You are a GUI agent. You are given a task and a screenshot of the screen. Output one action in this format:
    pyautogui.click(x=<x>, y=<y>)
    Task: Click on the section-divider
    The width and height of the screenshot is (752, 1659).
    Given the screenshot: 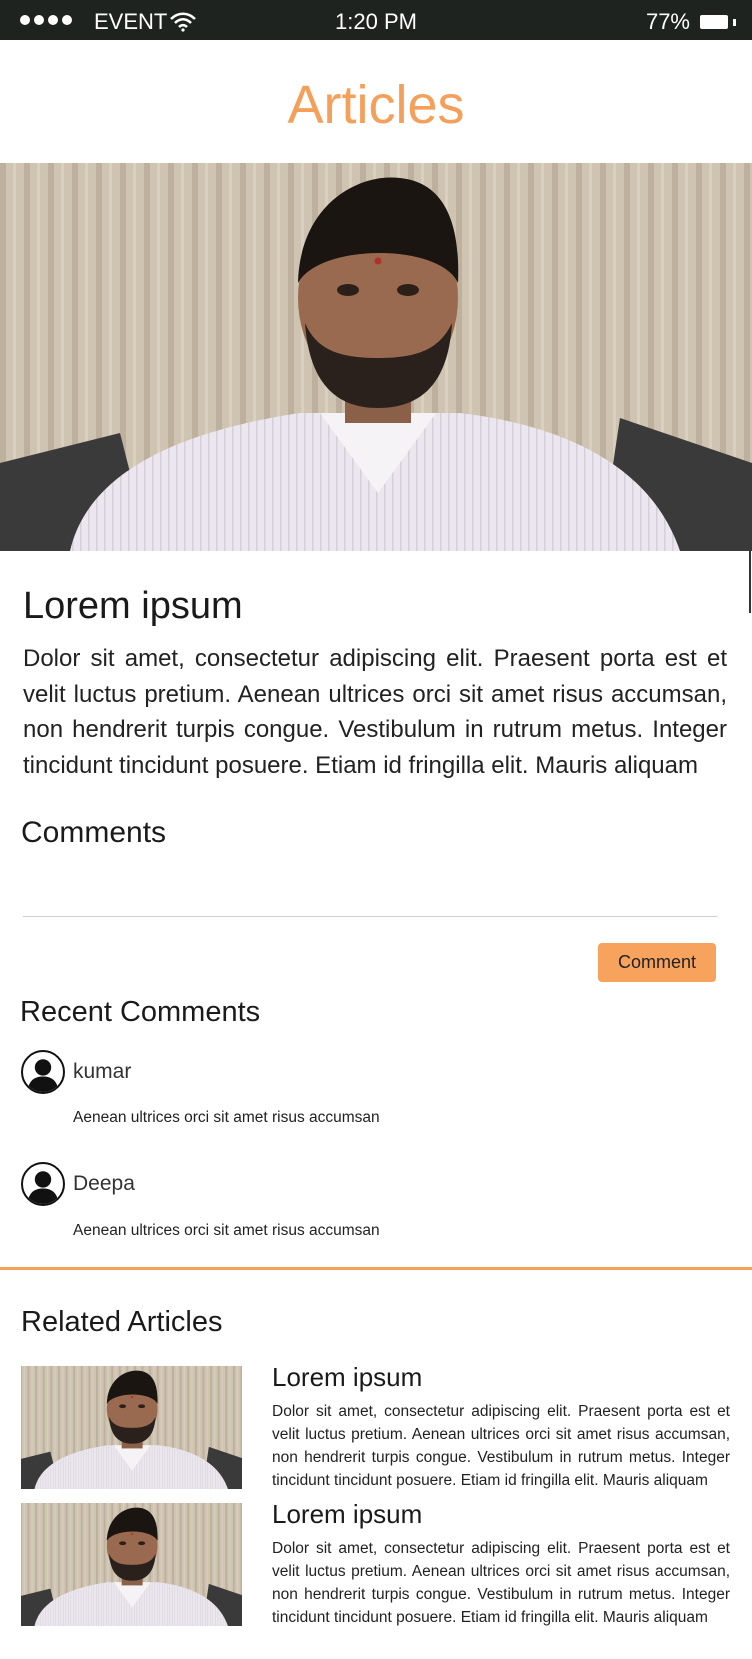 What is the action you would take?
    pyautogui.click(x=376, y=1268)
    